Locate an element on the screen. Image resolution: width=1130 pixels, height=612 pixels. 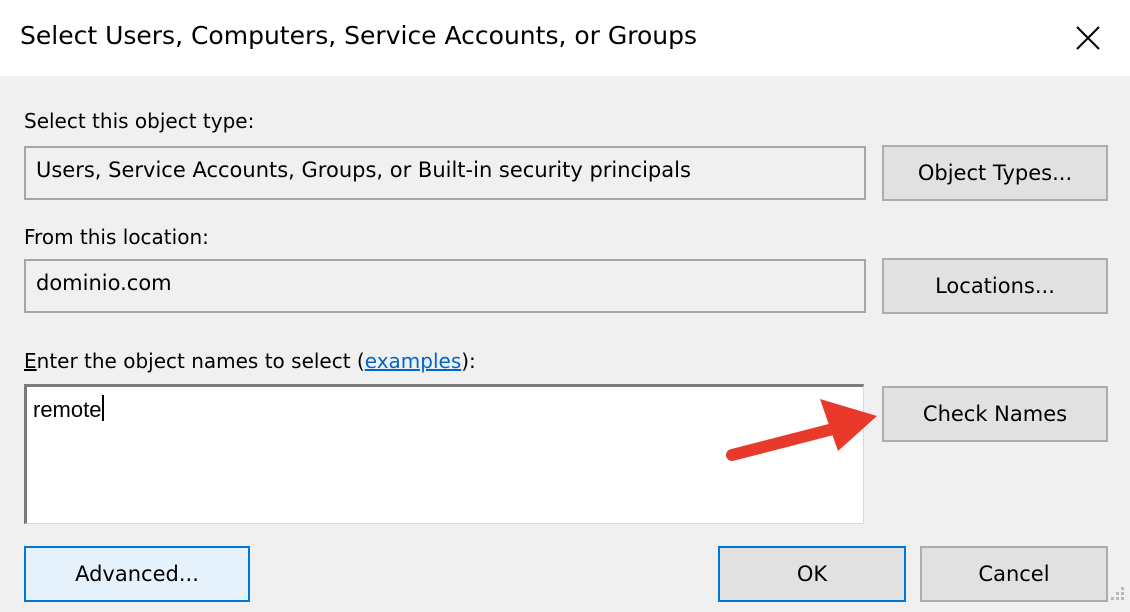
red-arrow-icon is located at coordinates (801, 430).